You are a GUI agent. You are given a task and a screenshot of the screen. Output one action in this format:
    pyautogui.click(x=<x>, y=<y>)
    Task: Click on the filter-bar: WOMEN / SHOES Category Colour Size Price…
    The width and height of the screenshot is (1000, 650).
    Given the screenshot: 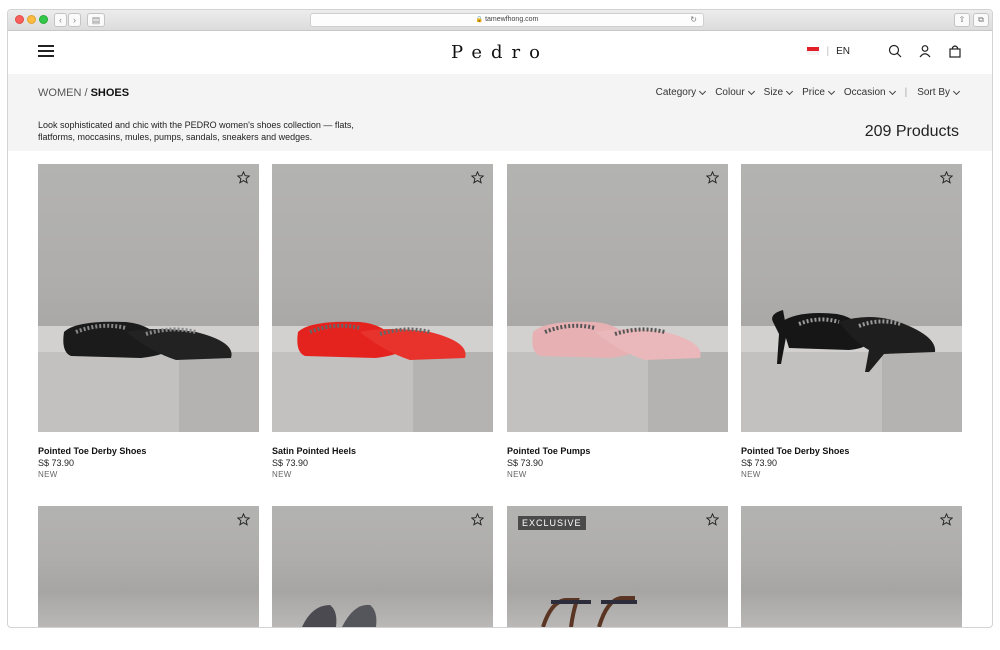 What is the action you would take?
    pyautogui.click(x=500, y=112)
    